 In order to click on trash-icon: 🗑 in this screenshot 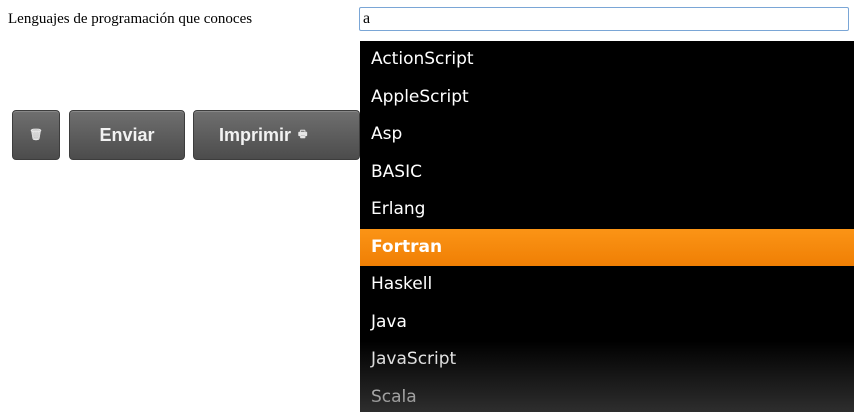, I will do `click(36, 134)`.